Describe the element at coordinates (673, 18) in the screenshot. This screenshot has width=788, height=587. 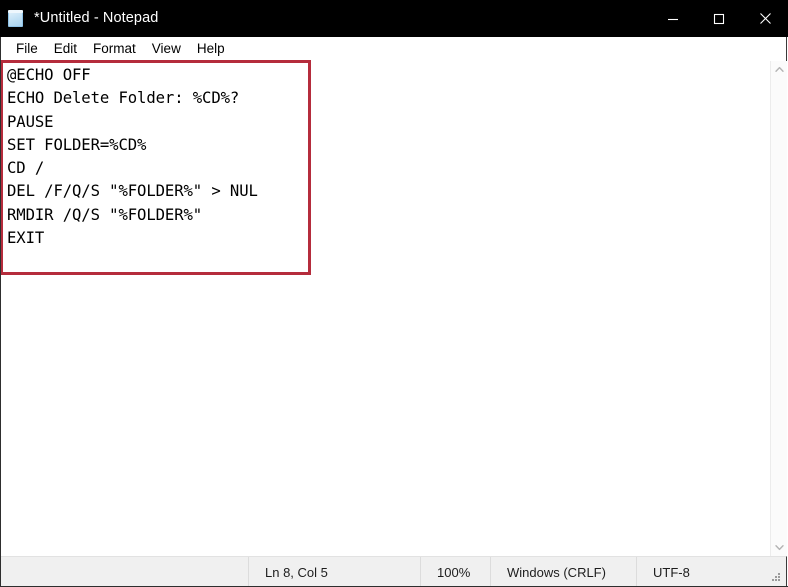
I see `minimize-button` at that location.